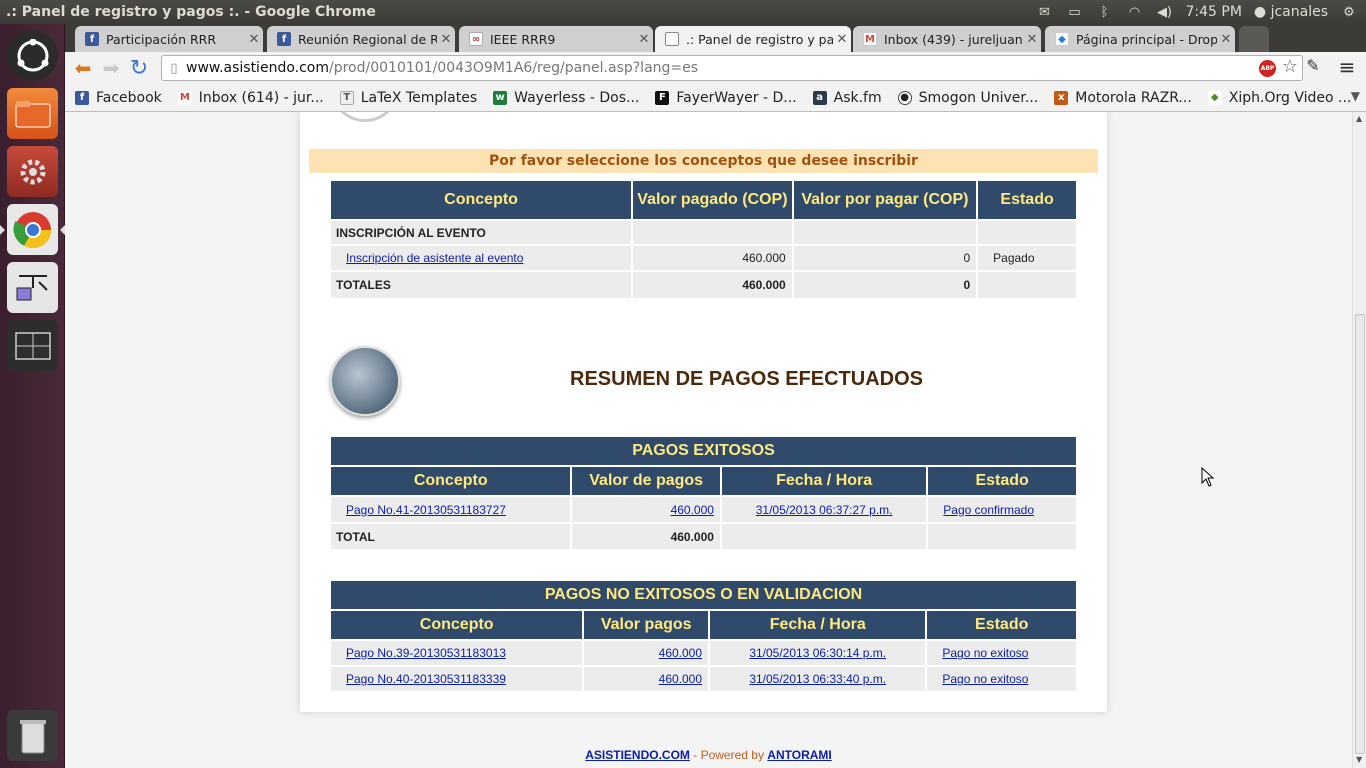 Image resolution: width=1366 pixels, height=768 pixels. I want to click on tab-panel: .: Panel de registro y pagos ✕, so click(753, 39).